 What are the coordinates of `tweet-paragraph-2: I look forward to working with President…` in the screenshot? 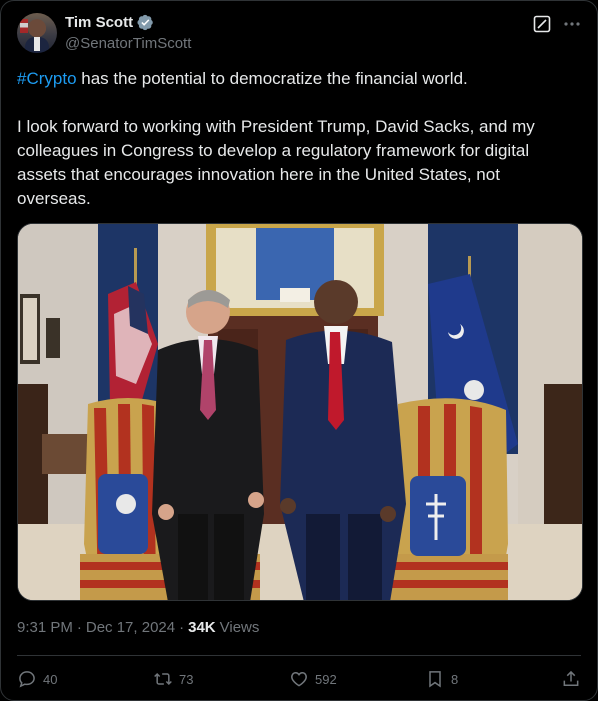 It's located at (276, 162).